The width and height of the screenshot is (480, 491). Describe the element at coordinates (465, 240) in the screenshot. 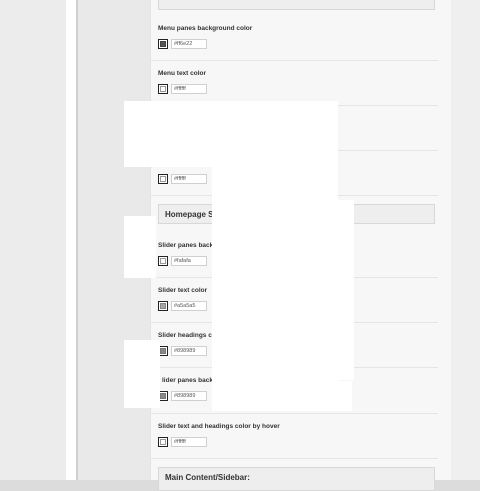

I see `right-gutter` at that location.